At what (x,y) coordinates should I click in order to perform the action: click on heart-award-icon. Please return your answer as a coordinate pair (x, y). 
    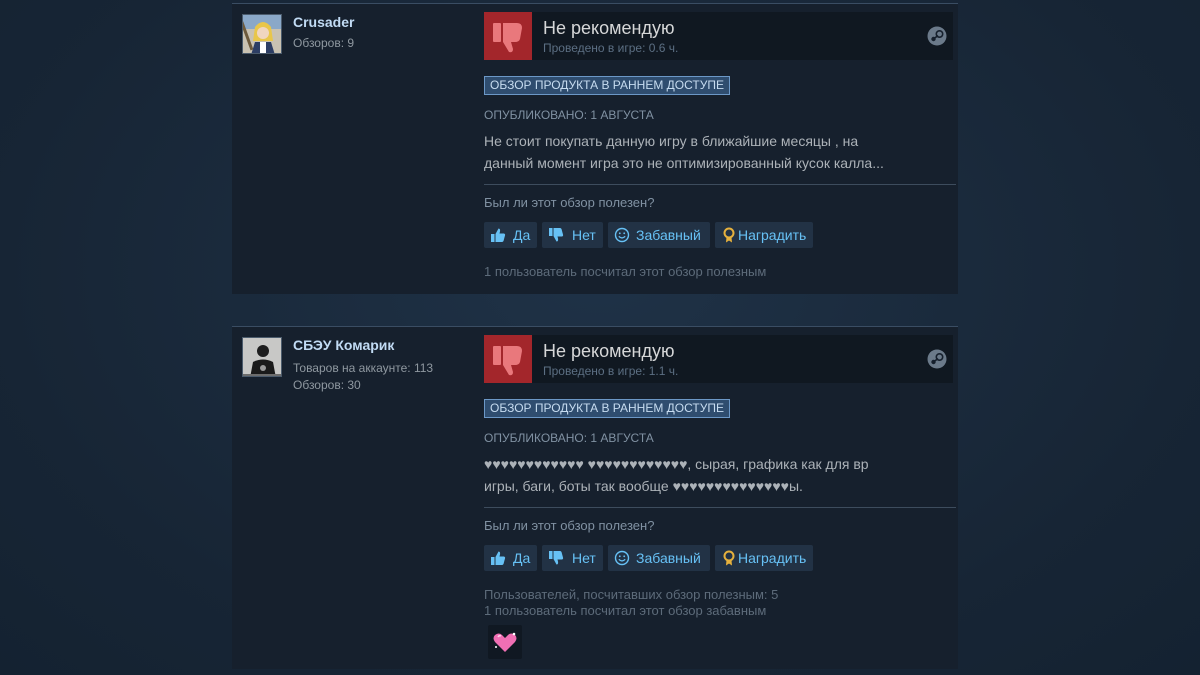
    Looking at the image, I should click on (505, 642).